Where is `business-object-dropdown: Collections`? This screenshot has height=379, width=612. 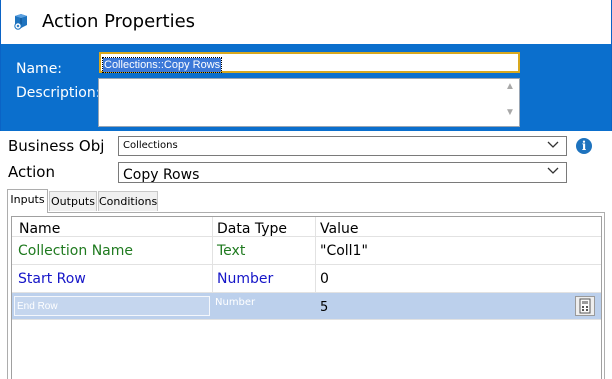
business-object-dropdown: Collections is located at coordinates (342, 146).